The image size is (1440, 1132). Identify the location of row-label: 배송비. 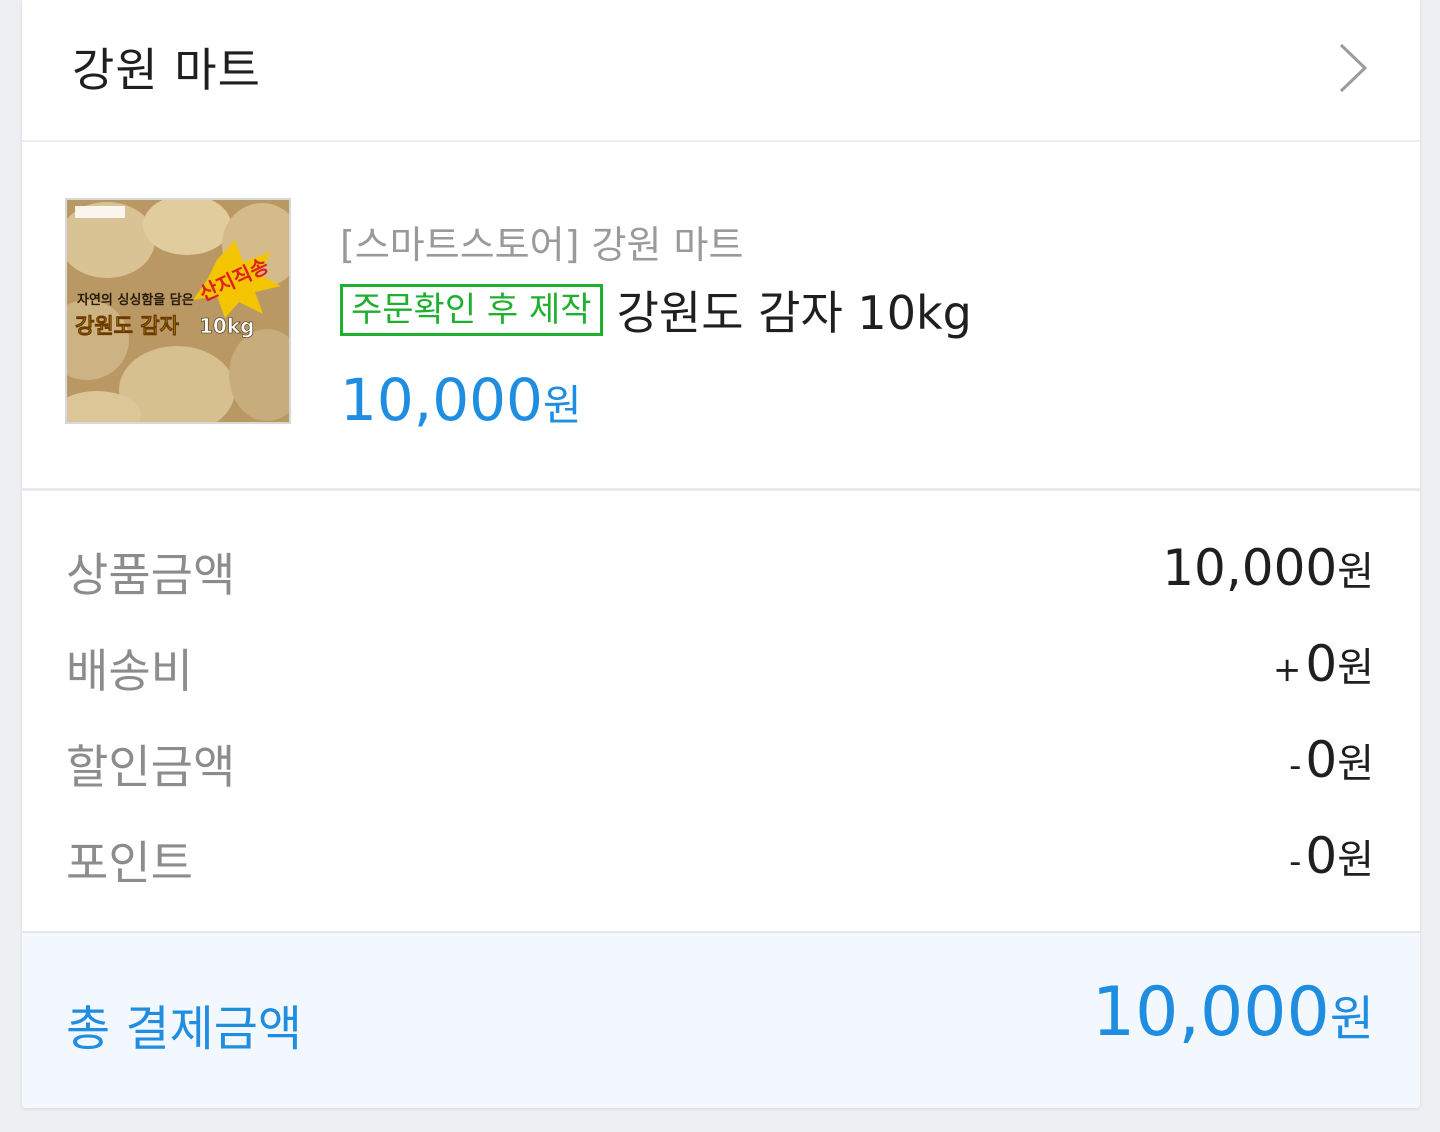
(129, 671).